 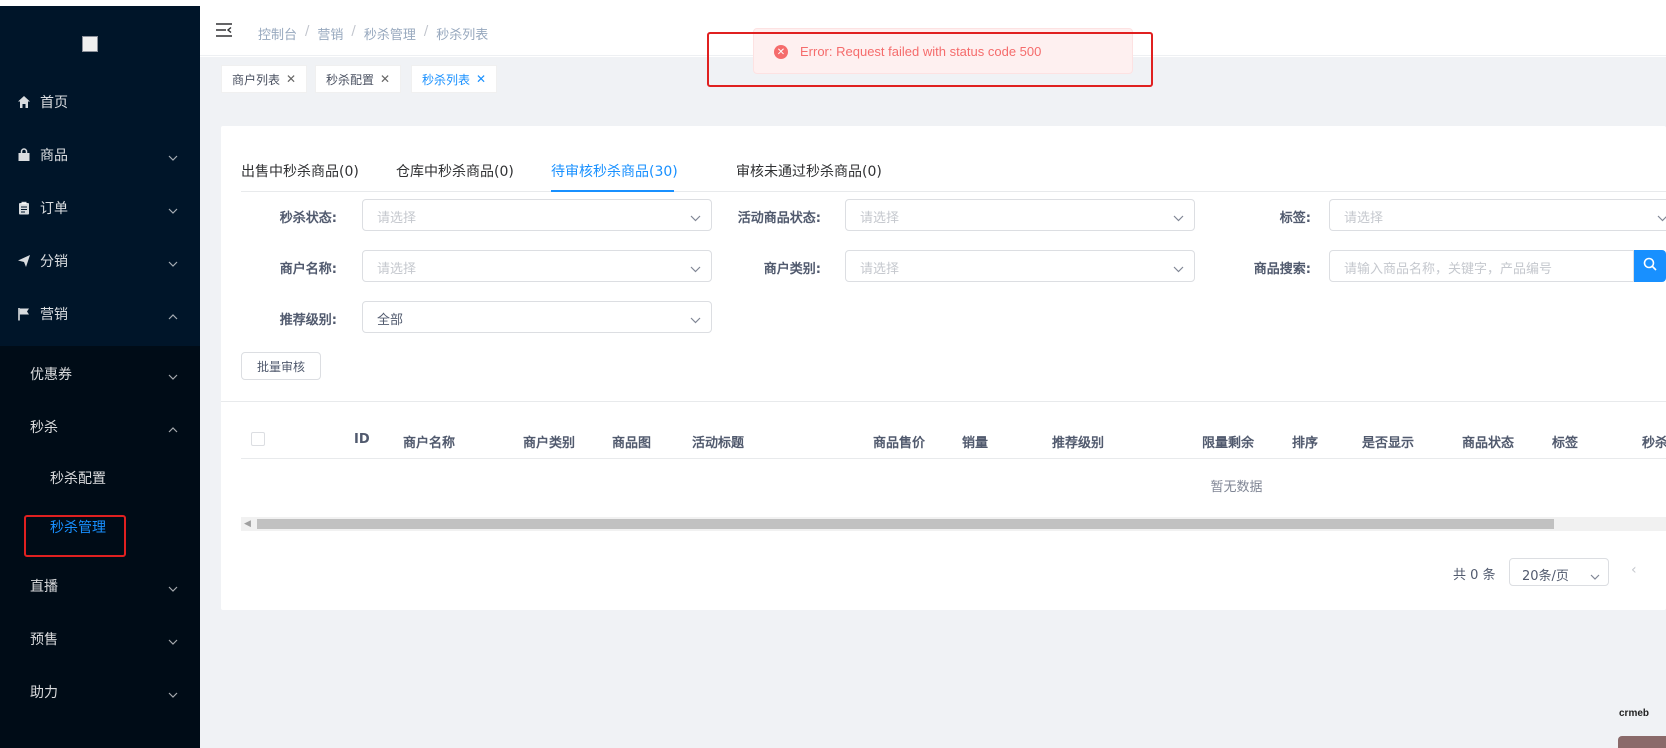 What do you see at coordinates (614, 171) in the screenshot?
I see `tab-pending-review: 待审核秒杀商品(30)` at bounding box center [614, 171].